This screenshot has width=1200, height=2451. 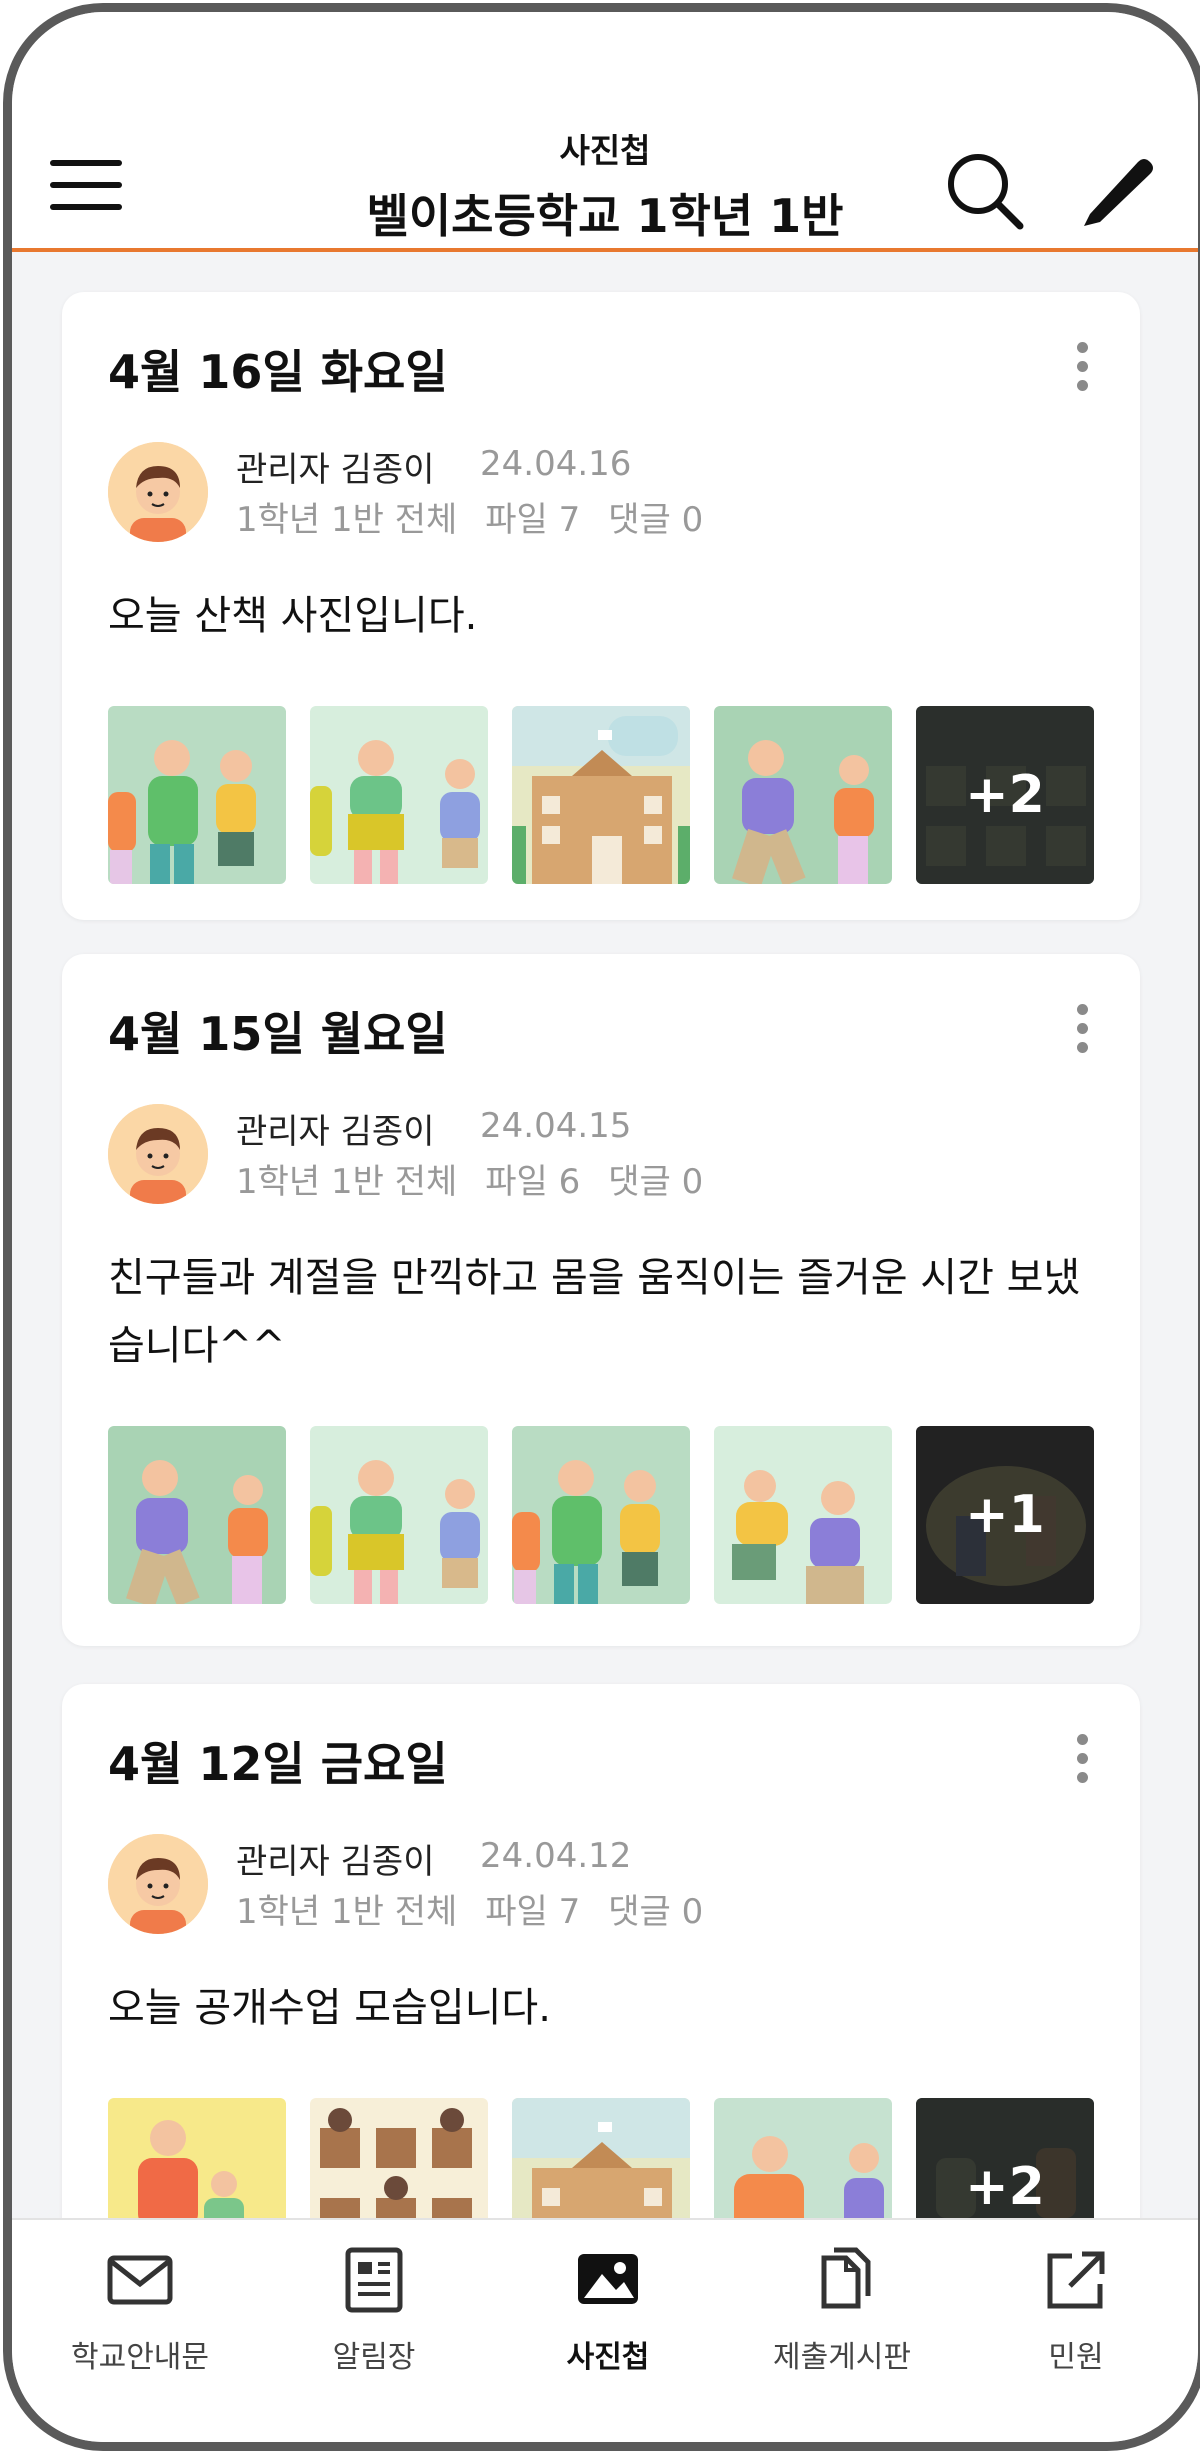 I want to click on tab-complaints: 민원, so click(x=1076, y=2315).